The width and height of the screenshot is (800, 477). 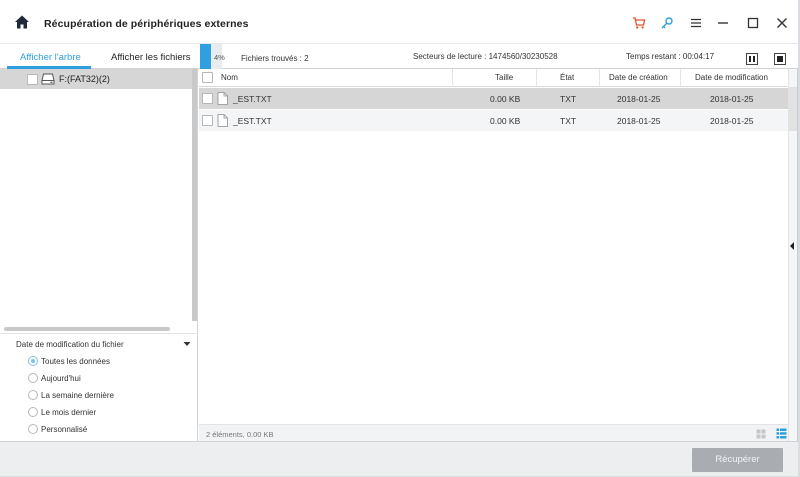 What do you see at coordinates (399, 458) in the screenshot?
I see `footer-bar: Récupérer` at bounding box center [399, 458].